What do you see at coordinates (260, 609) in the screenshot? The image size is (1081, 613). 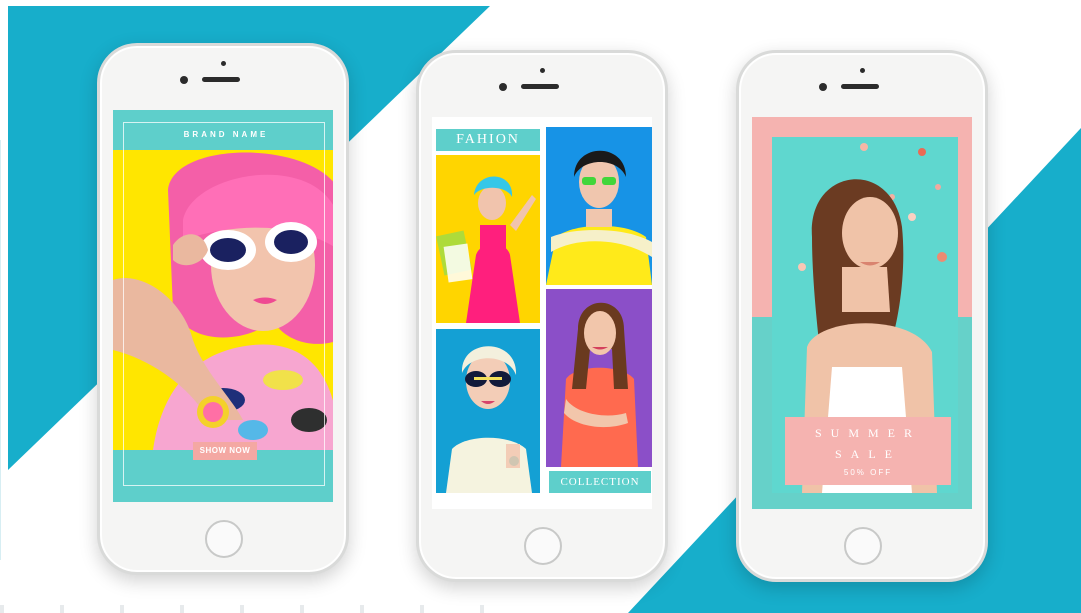 I see `bottom-strip` at bounding box center [260, 609].